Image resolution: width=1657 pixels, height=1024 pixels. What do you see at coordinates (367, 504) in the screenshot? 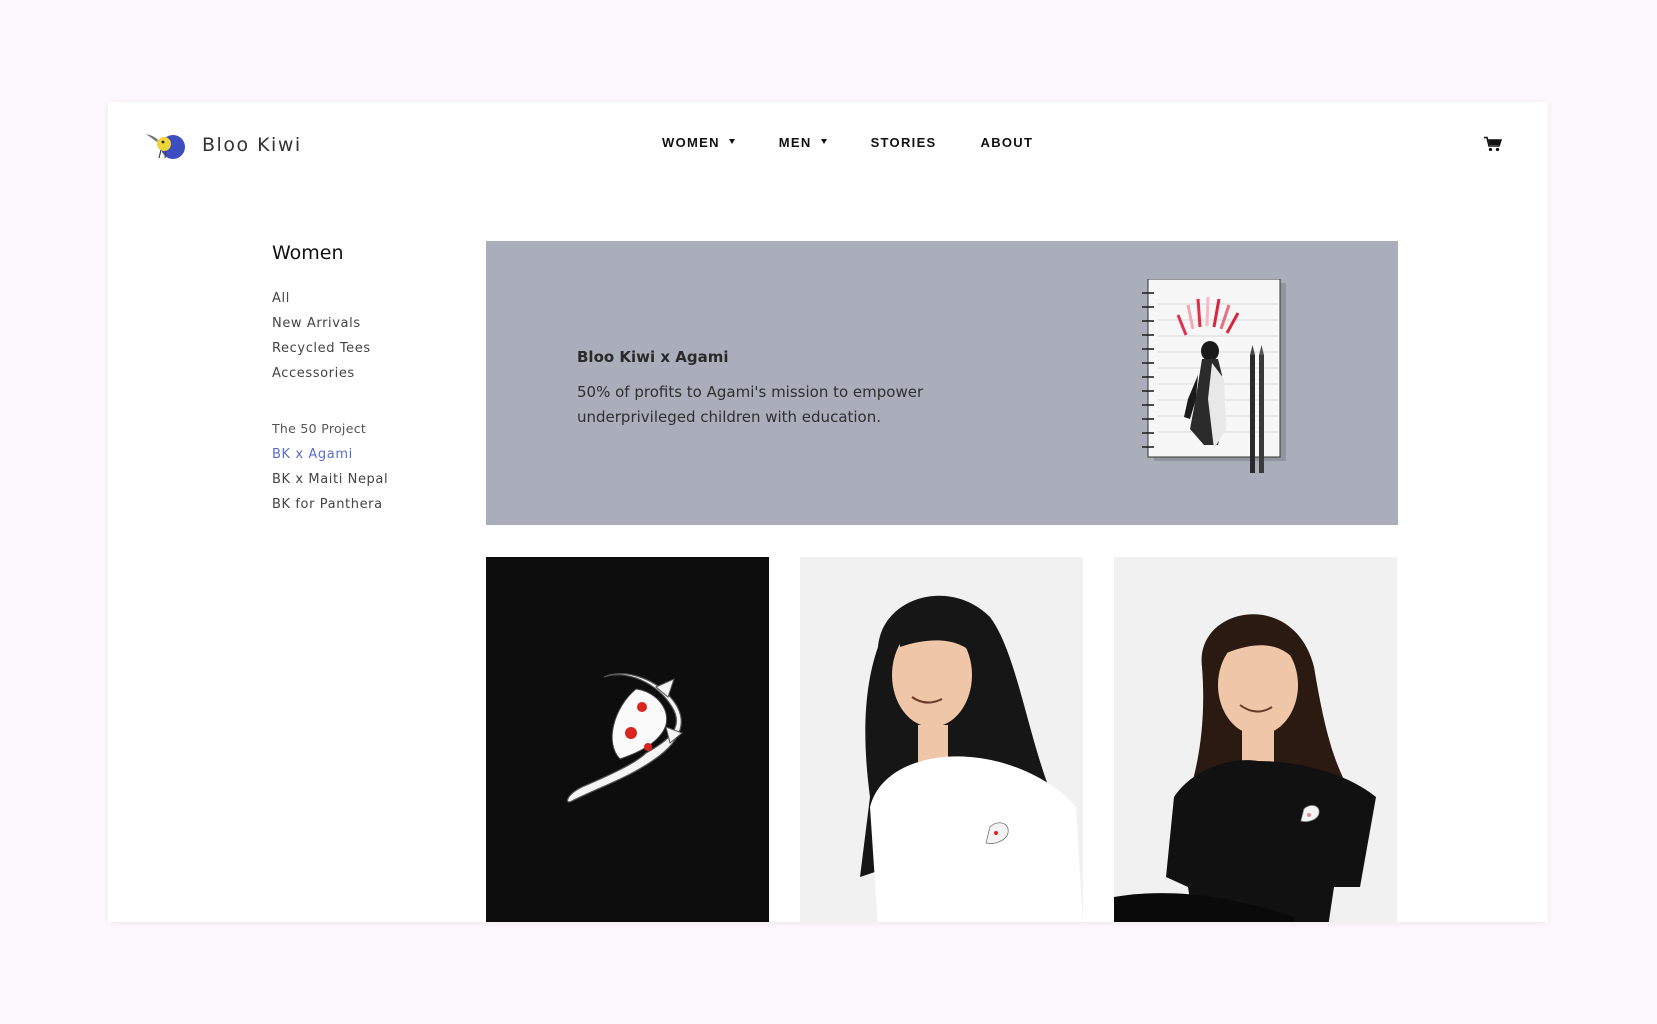
I see `sidebar-item-bk-panthera: BK for Panthera` at bounding box center [367, 504].